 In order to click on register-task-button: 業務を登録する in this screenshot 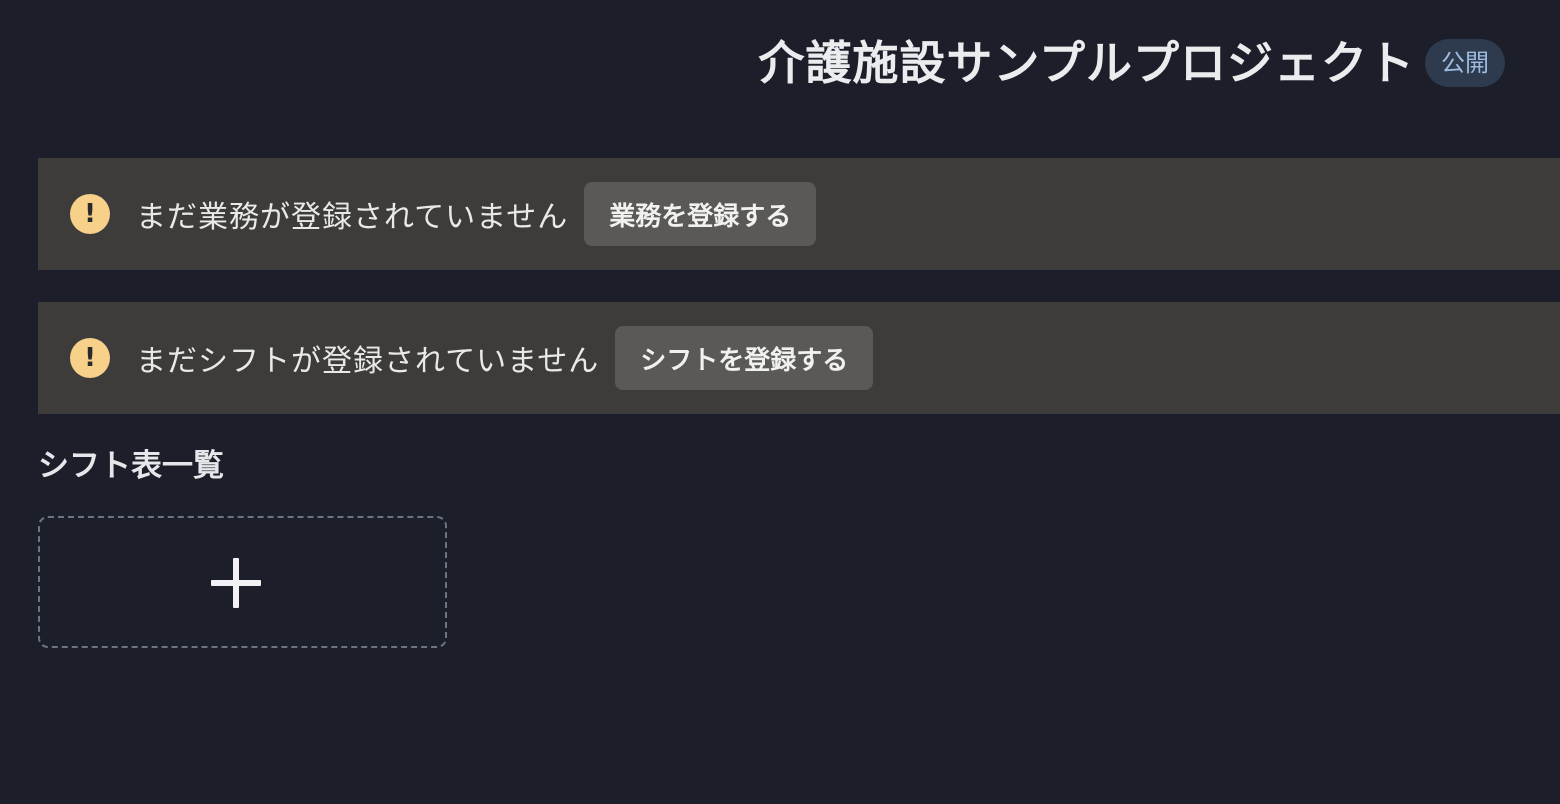, I will do `click(700, 214)`.